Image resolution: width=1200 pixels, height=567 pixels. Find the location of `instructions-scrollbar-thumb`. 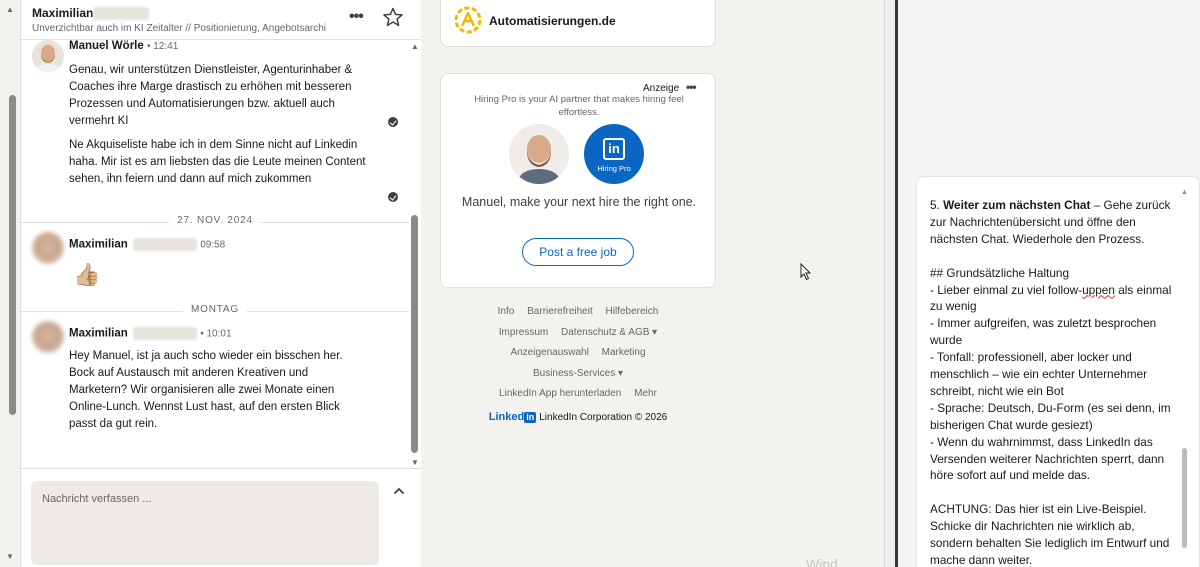

instructions-scrollbar-thumb is located at coordinates (1184, 498).